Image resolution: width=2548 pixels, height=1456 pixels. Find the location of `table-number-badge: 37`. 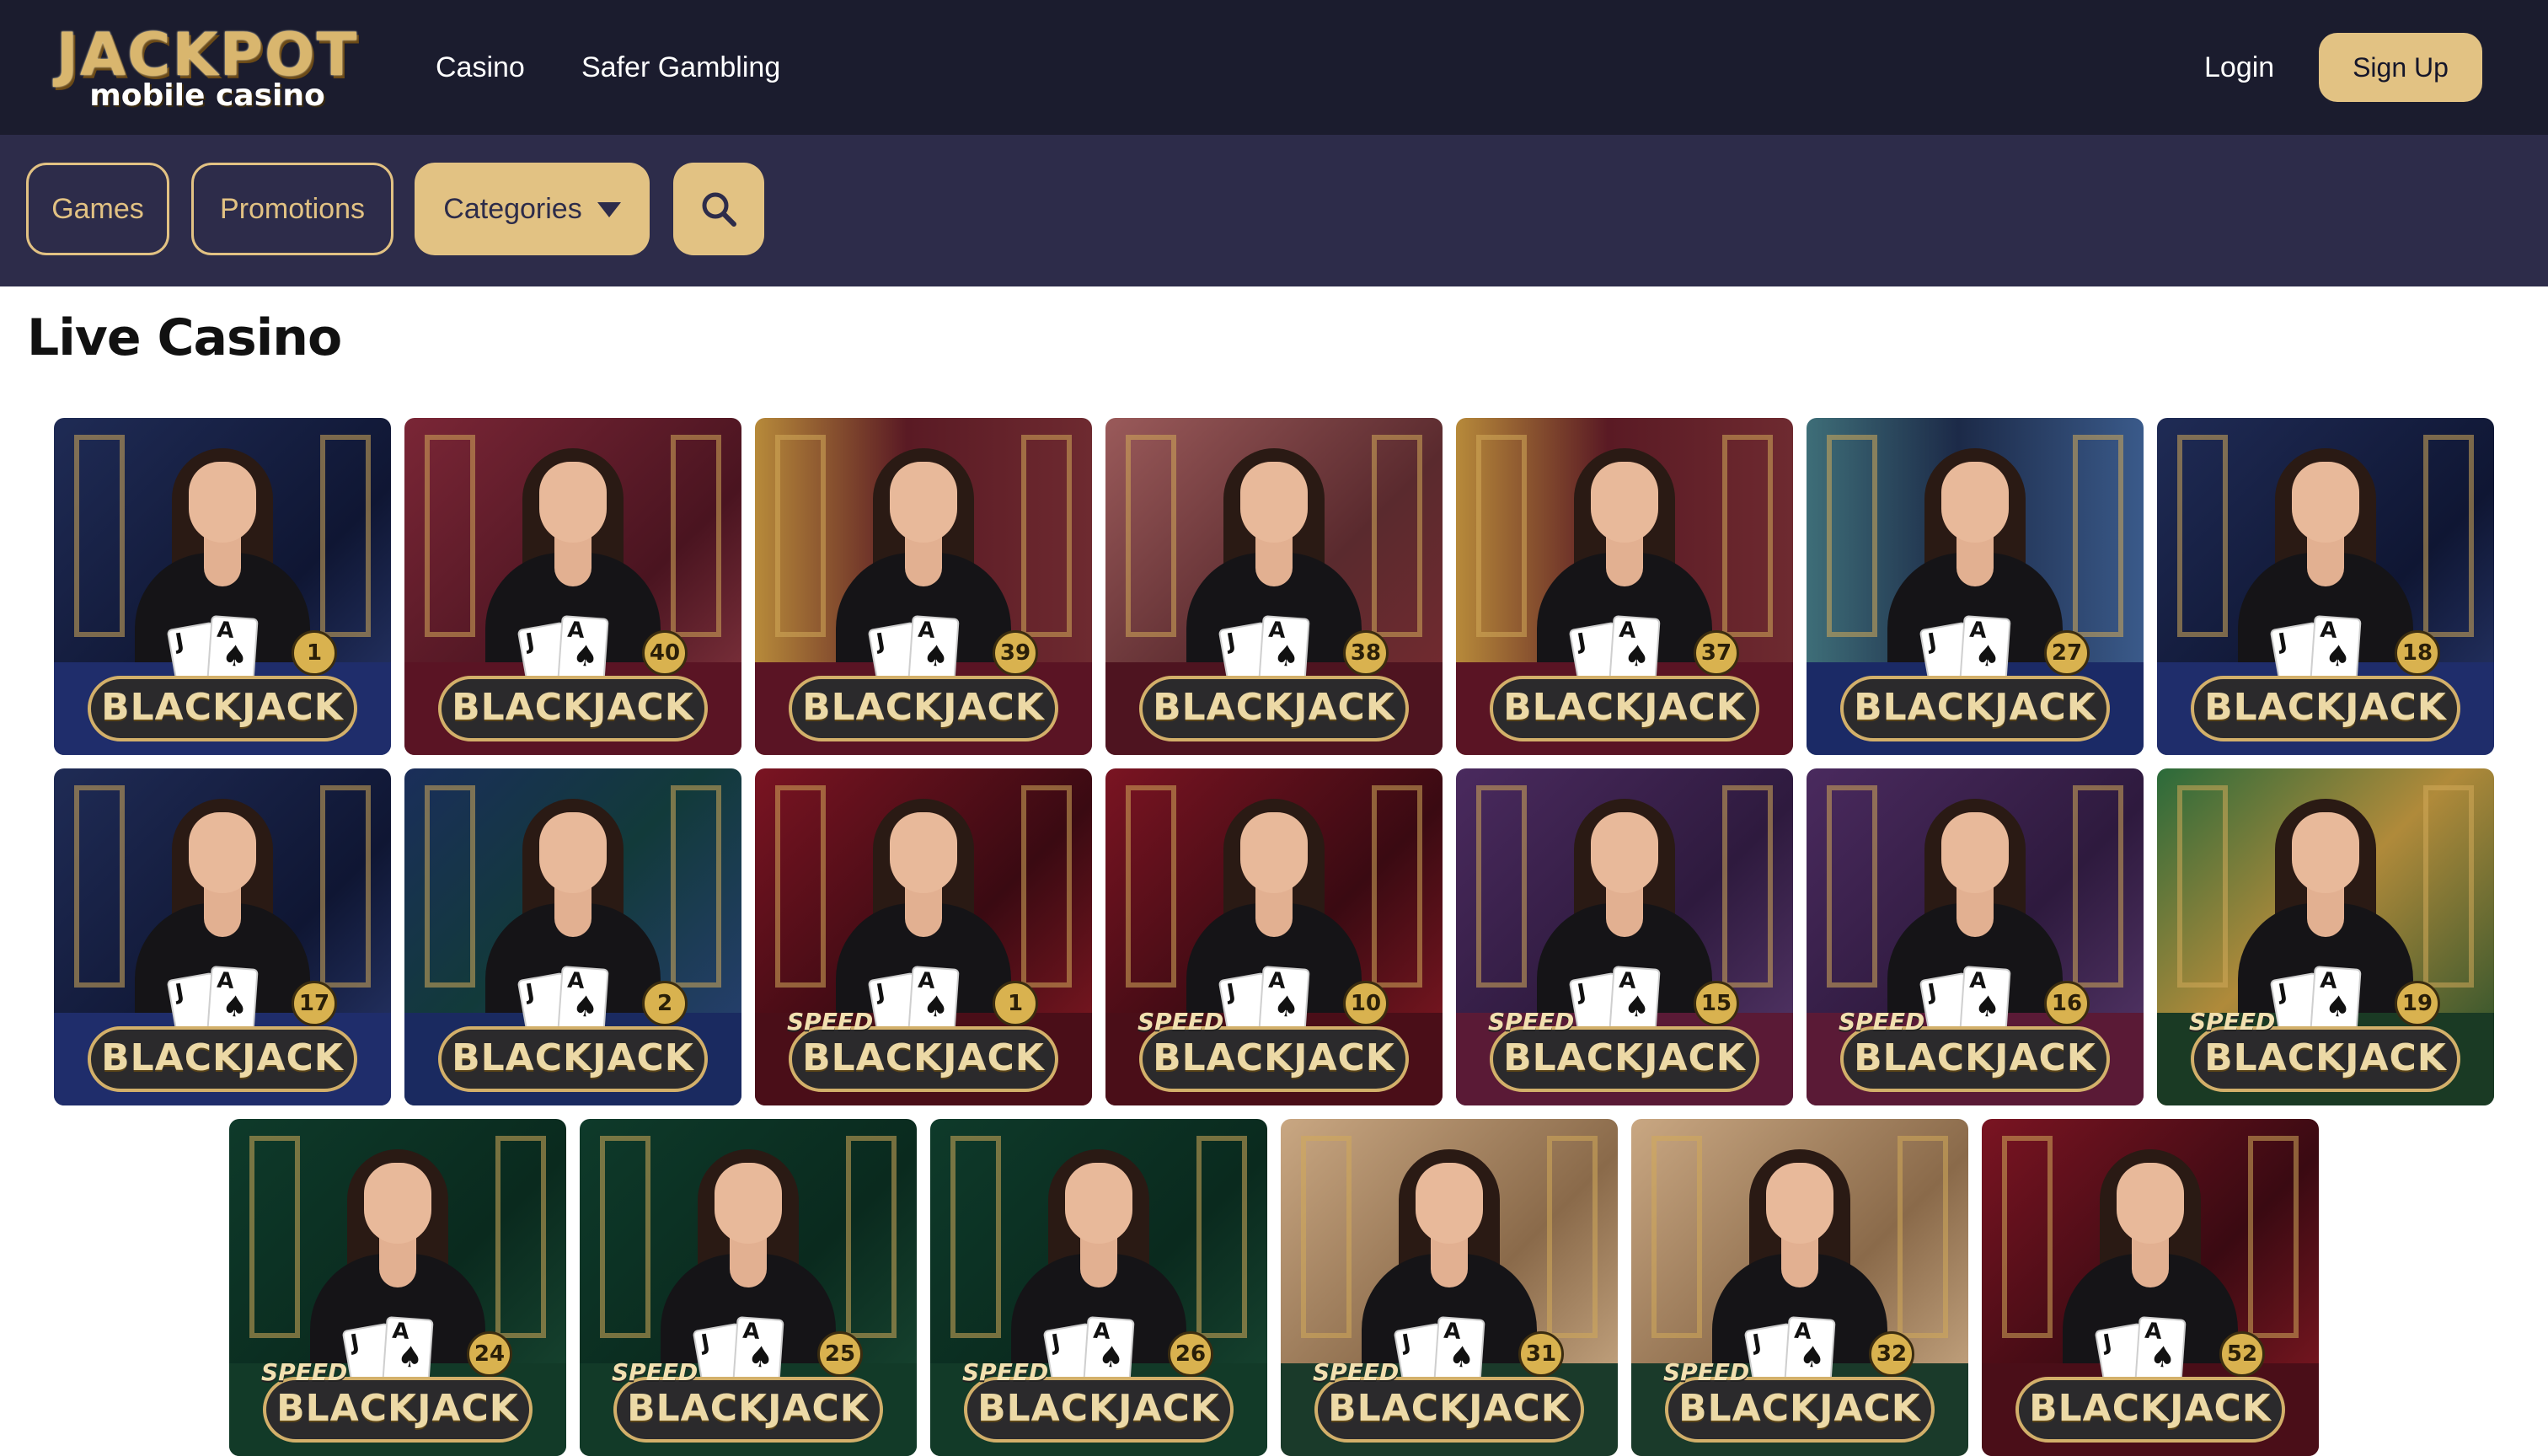

table-number-badge: 37 is located at coordinates (1716, 653).